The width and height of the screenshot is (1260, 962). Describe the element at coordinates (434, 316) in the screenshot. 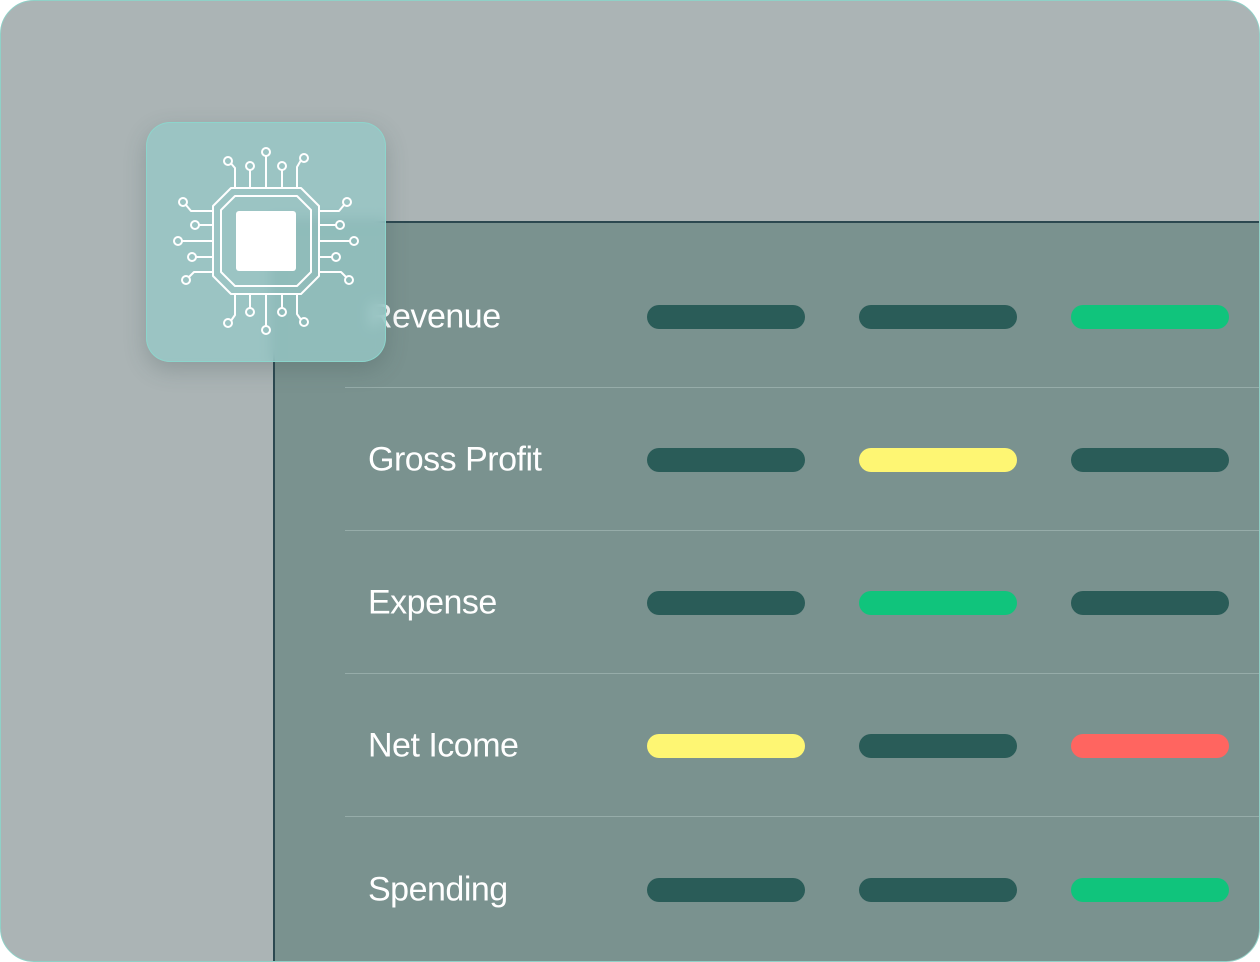

I see `row-label: Revenue` at that location.